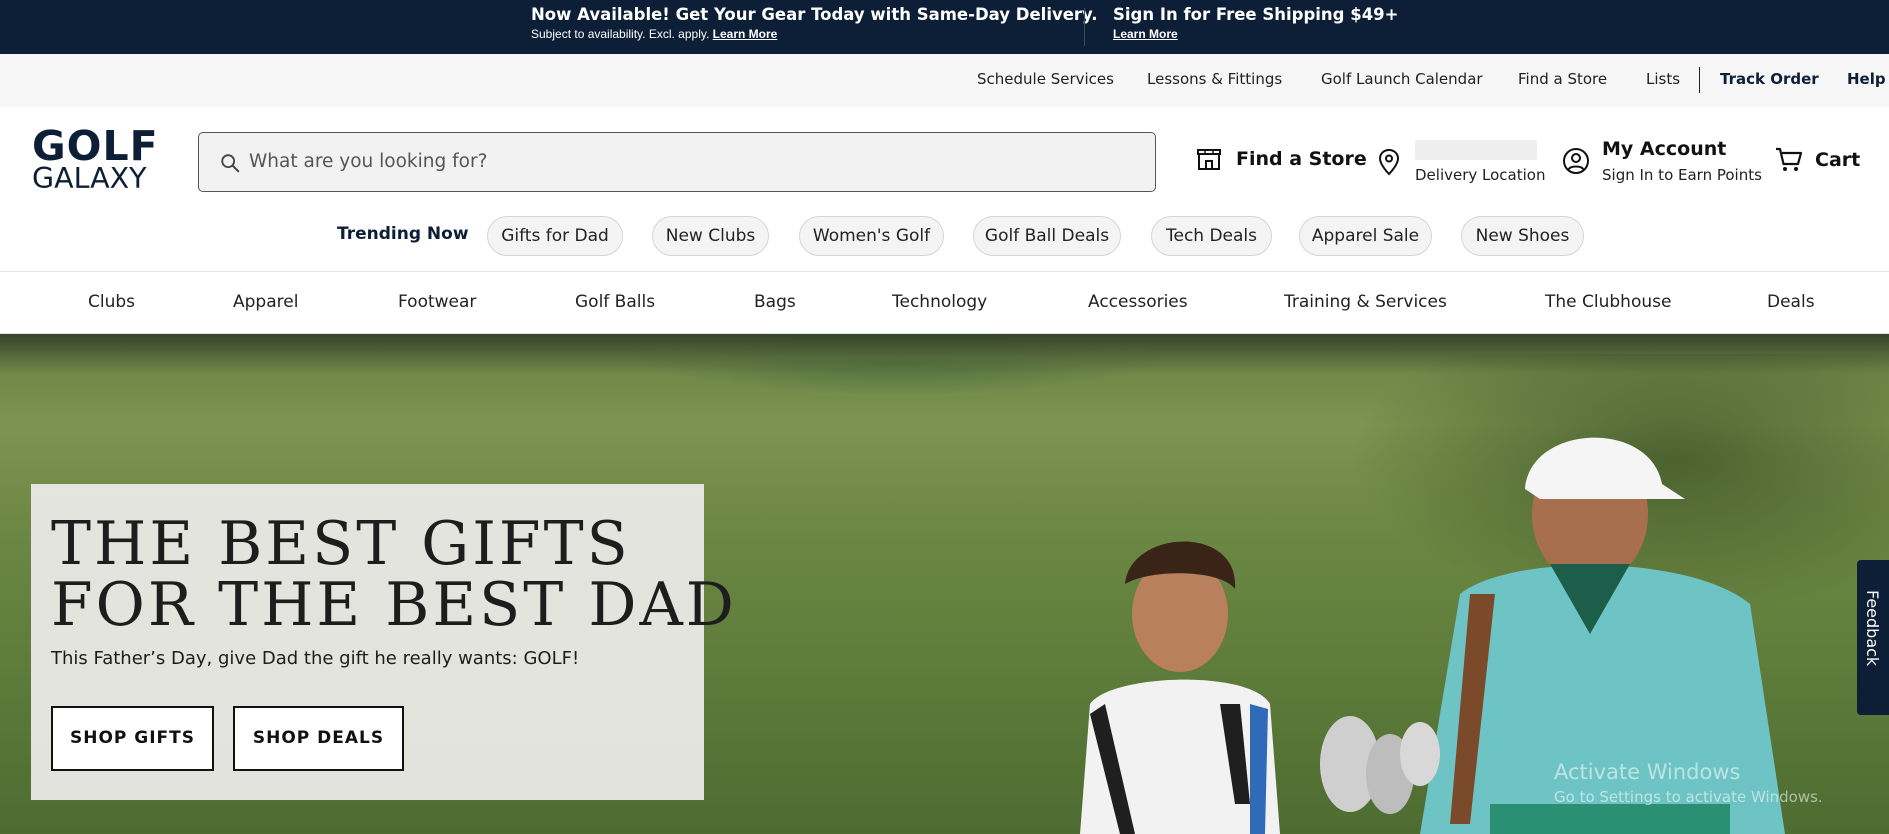 The image size is (1889, 834). What do you see at coordinates (1688, 797) in the screenshot?
I see `watermark-line-2: Go to Settings to activate Windows.` at bounding box center [1688, 797].